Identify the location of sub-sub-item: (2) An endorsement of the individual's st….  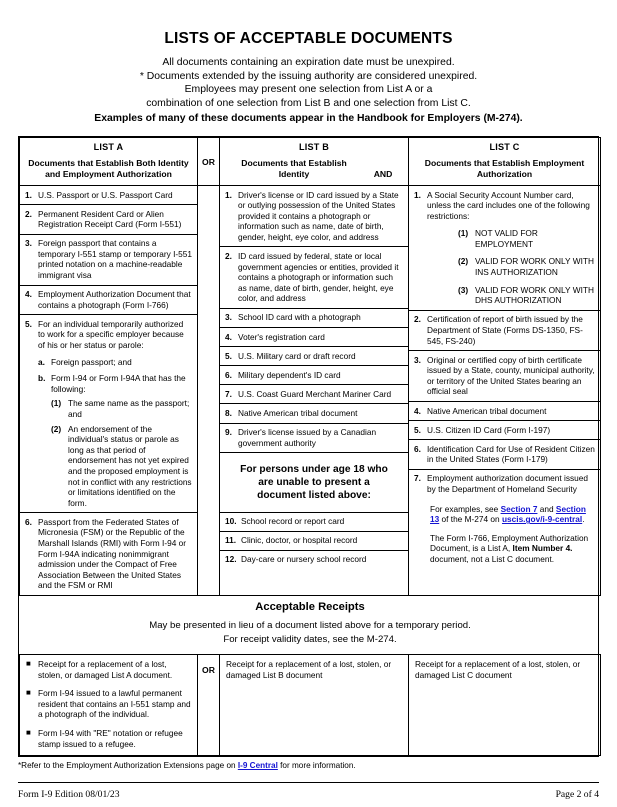
(108, 466).